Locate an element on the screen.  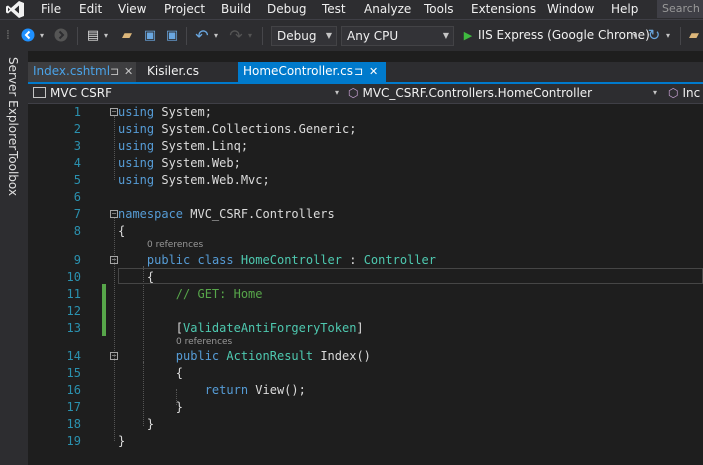
line-number: 11 is located at coordinates (73, 294).